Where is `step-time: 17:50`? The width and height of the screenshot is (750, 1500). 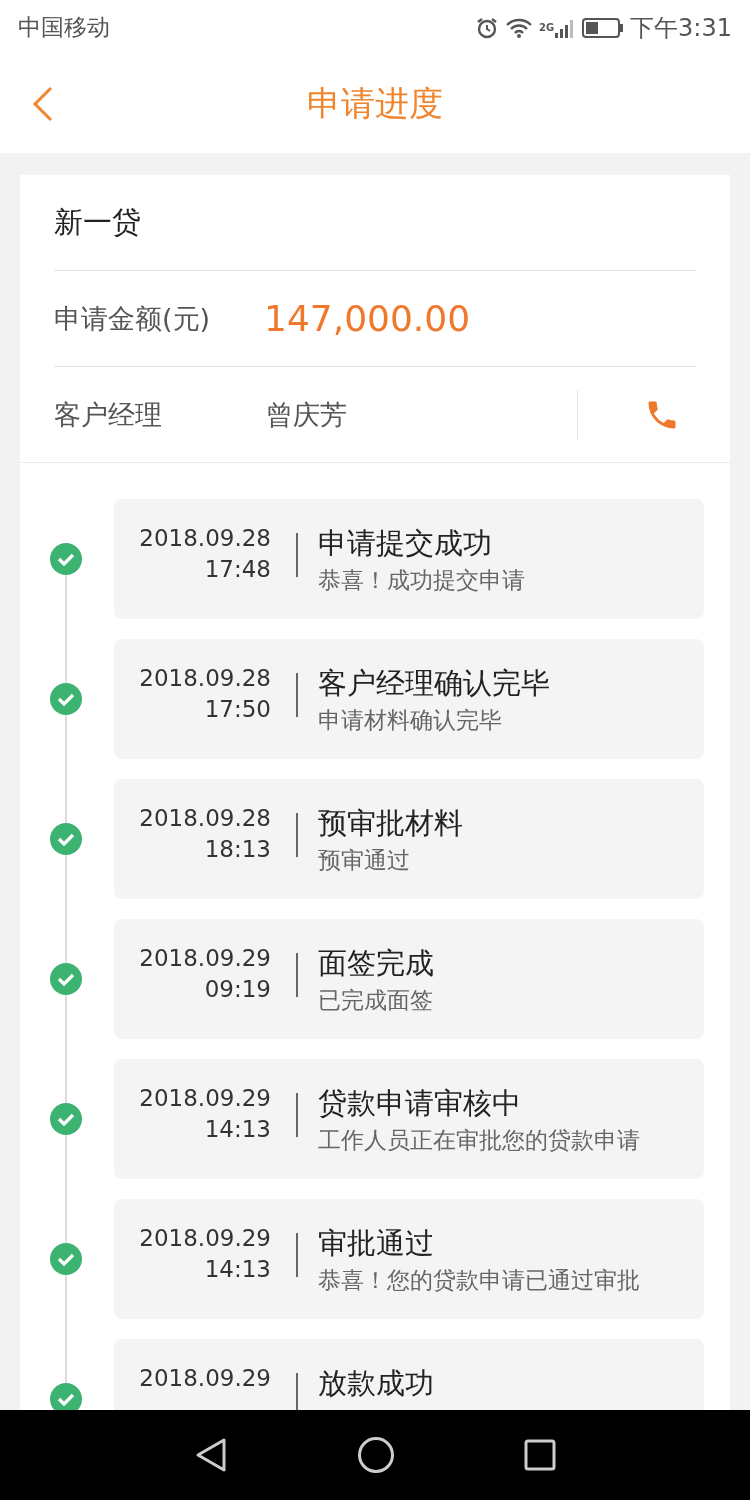
step-time: 17:50 is located at coordinates (237, 709).